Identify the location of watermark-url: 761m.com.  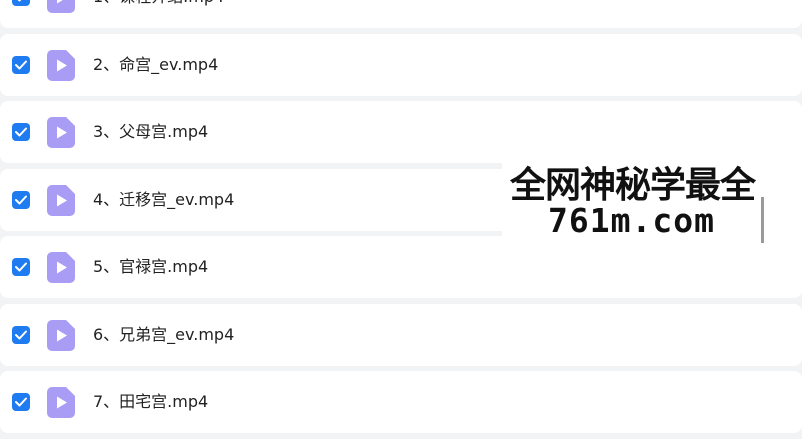
(631, 220).